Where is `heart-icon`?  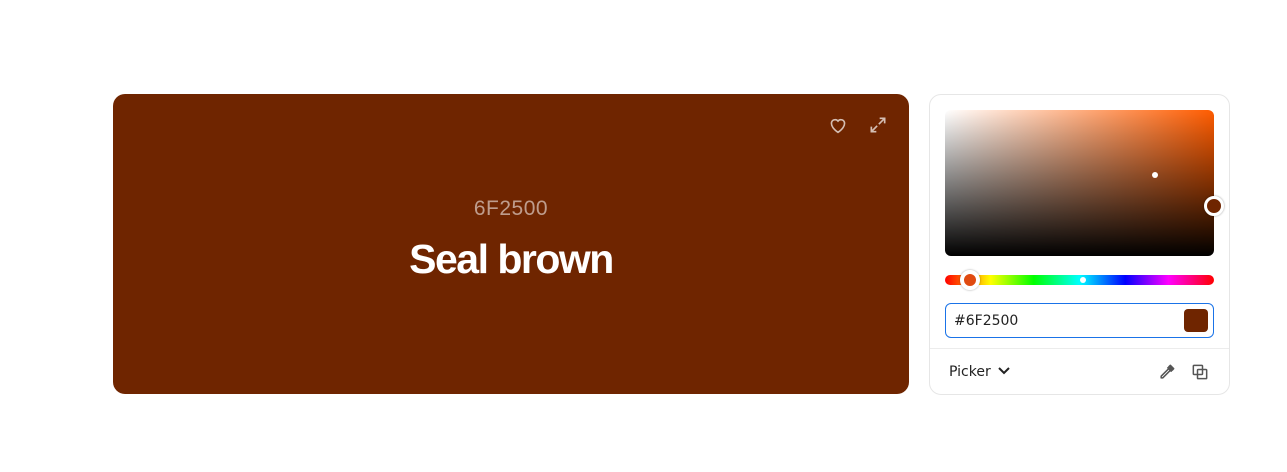 heart-icon is located at coordinates (838, 125).